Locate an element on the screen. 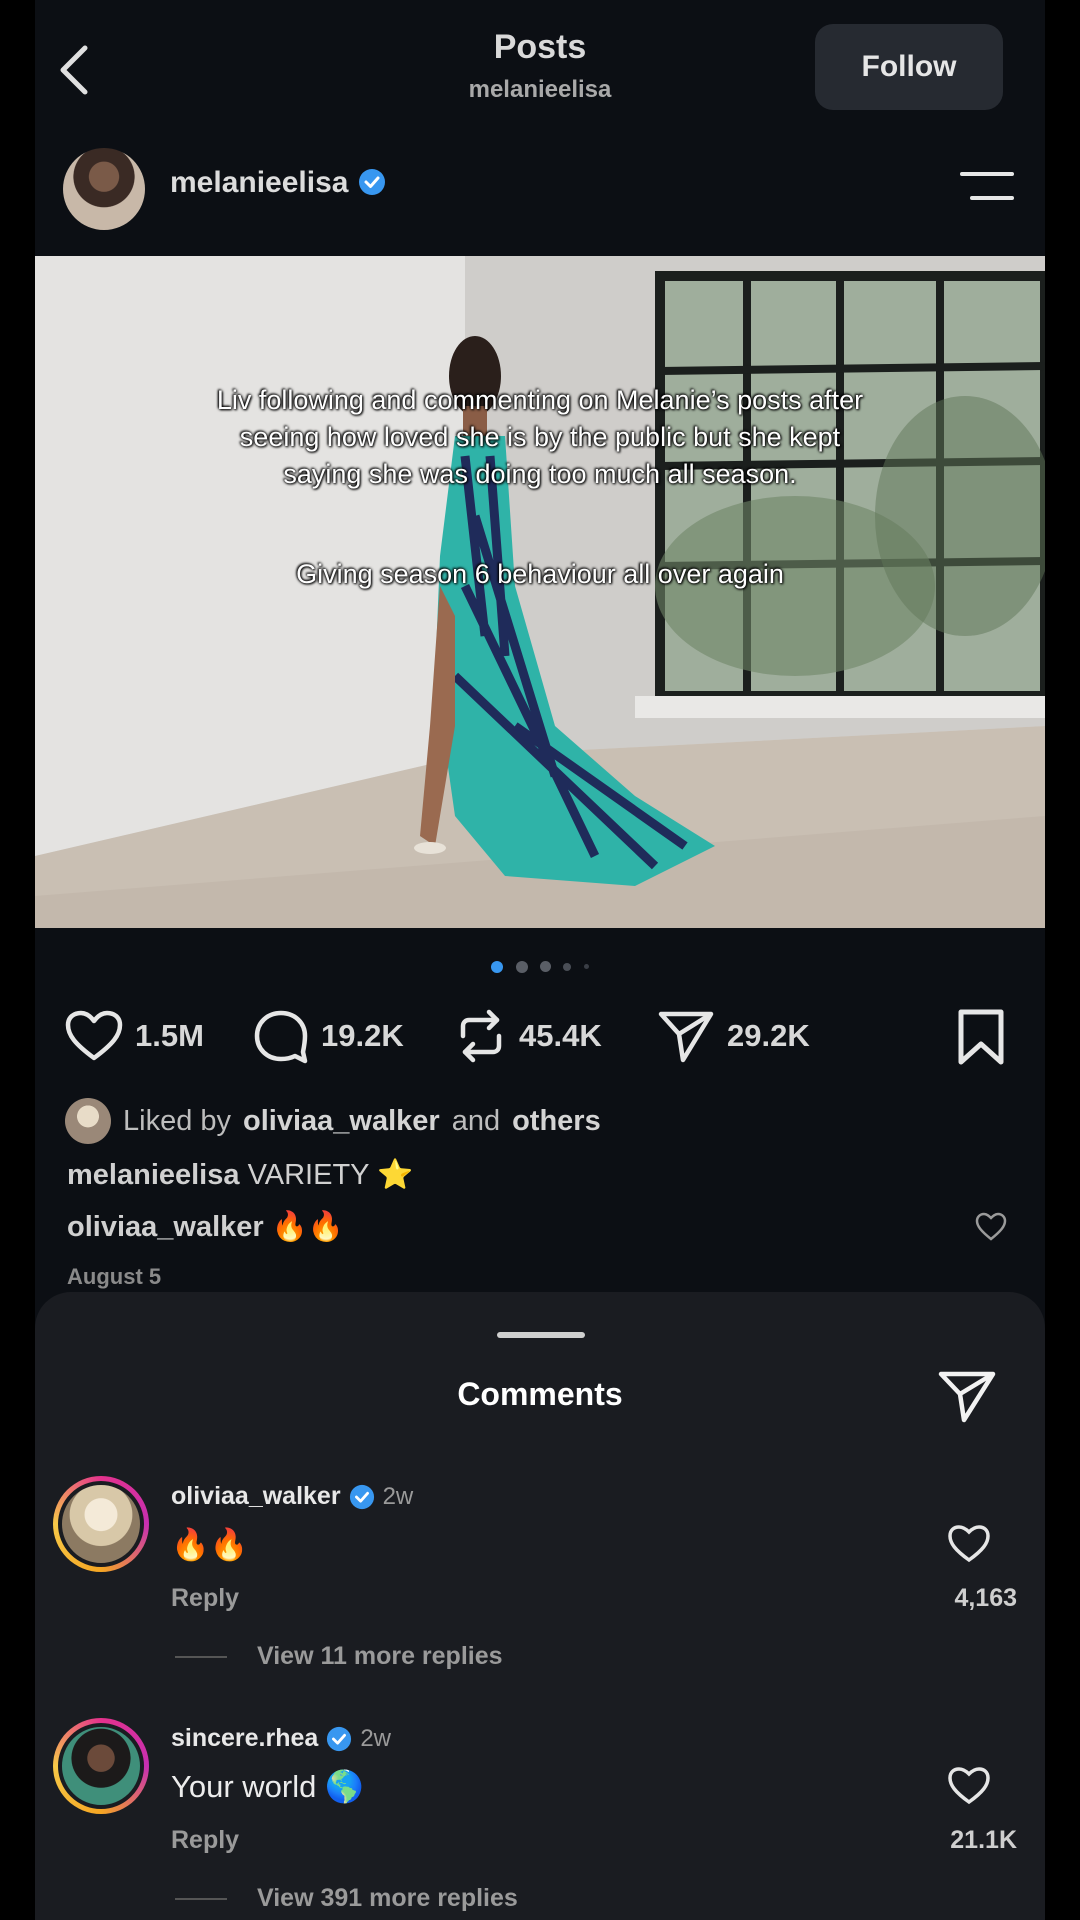 The width and height of the screenshot is (1080, 1920). sheet-drag-handle is located at coordinates (541, 1335).